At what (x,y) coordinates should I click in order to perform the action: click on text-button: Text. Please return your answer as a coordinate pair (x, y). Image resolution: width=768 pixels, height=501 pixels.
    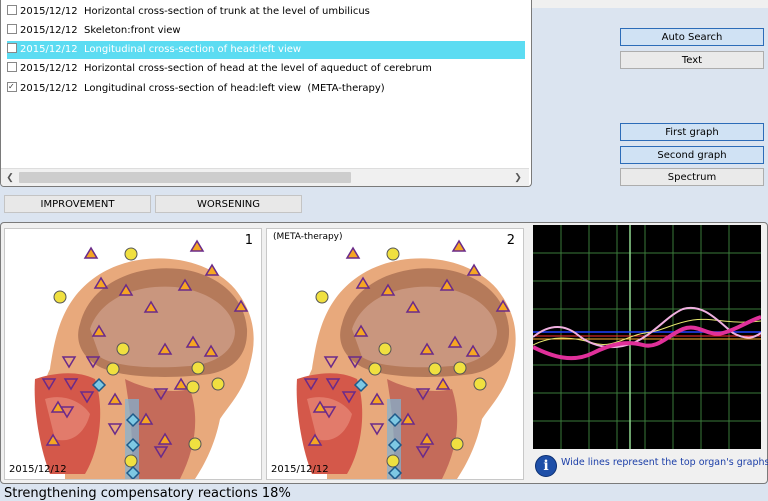
    Looking at the image, I should click on (692, 60).